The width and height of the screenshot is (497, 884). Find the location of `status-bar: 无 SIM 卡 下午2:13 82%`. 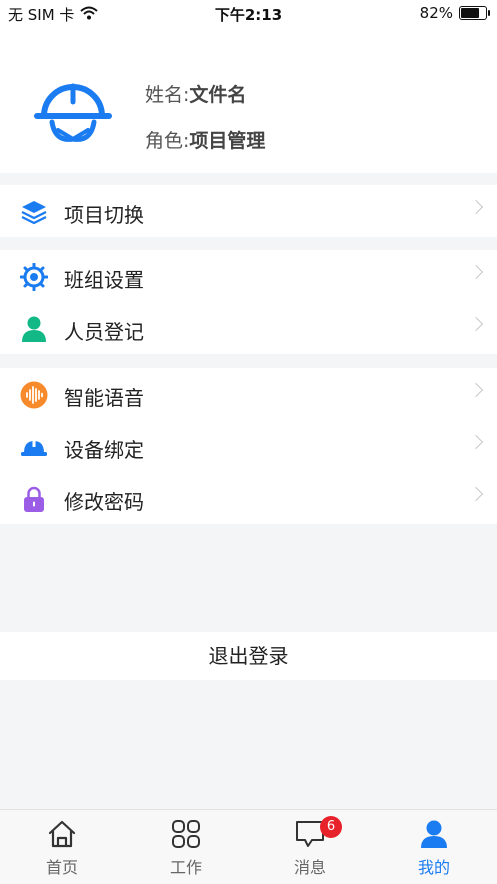

status-bar: 无 SIM 卡 下午2:13 82% is located at coordinates (248, 14).